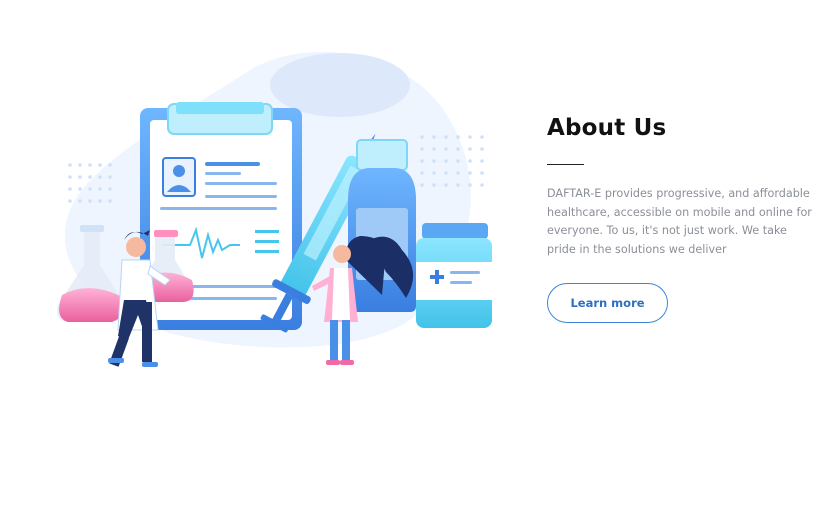  I want to click on title-divider, so click(565, 164).